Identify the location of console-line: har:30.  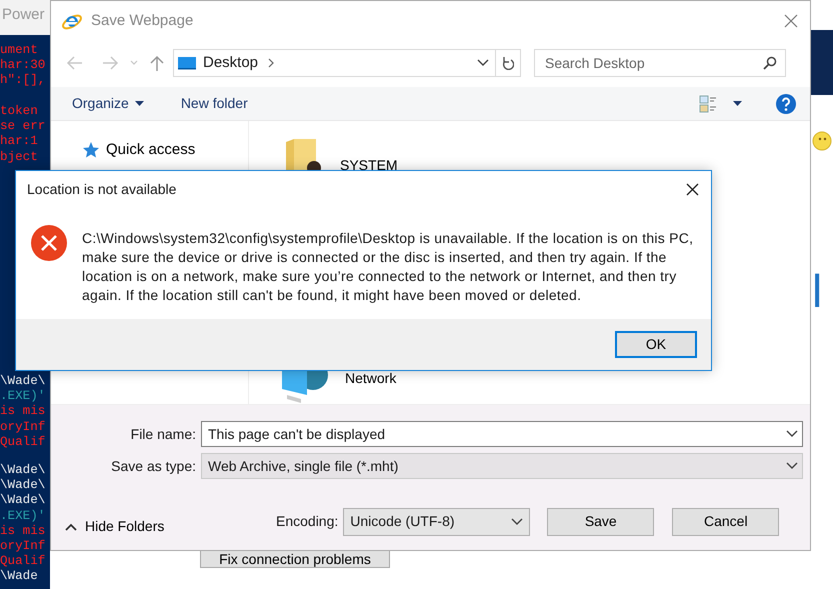
(23, 66).